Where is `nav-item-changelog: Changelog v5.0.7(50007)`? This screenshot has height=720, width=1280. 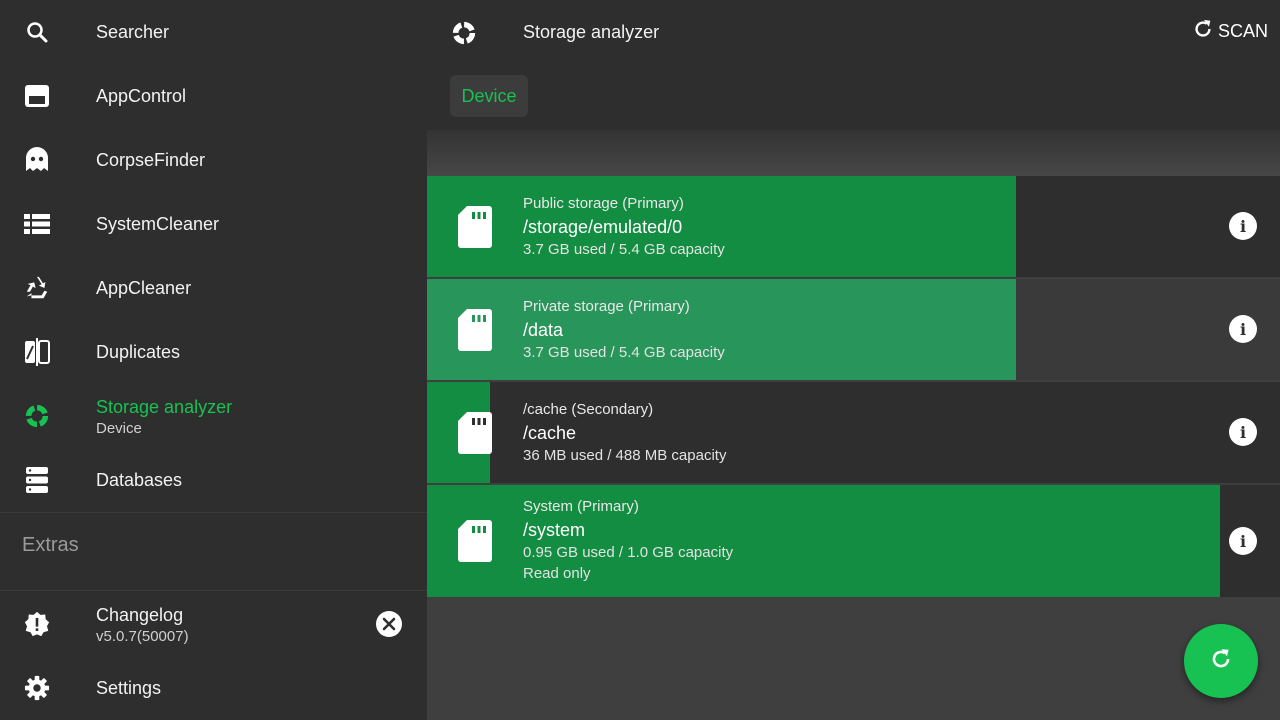
nav-item-changelog: Changelog v5.0.7(50007) is located at coordinates (213, 624).